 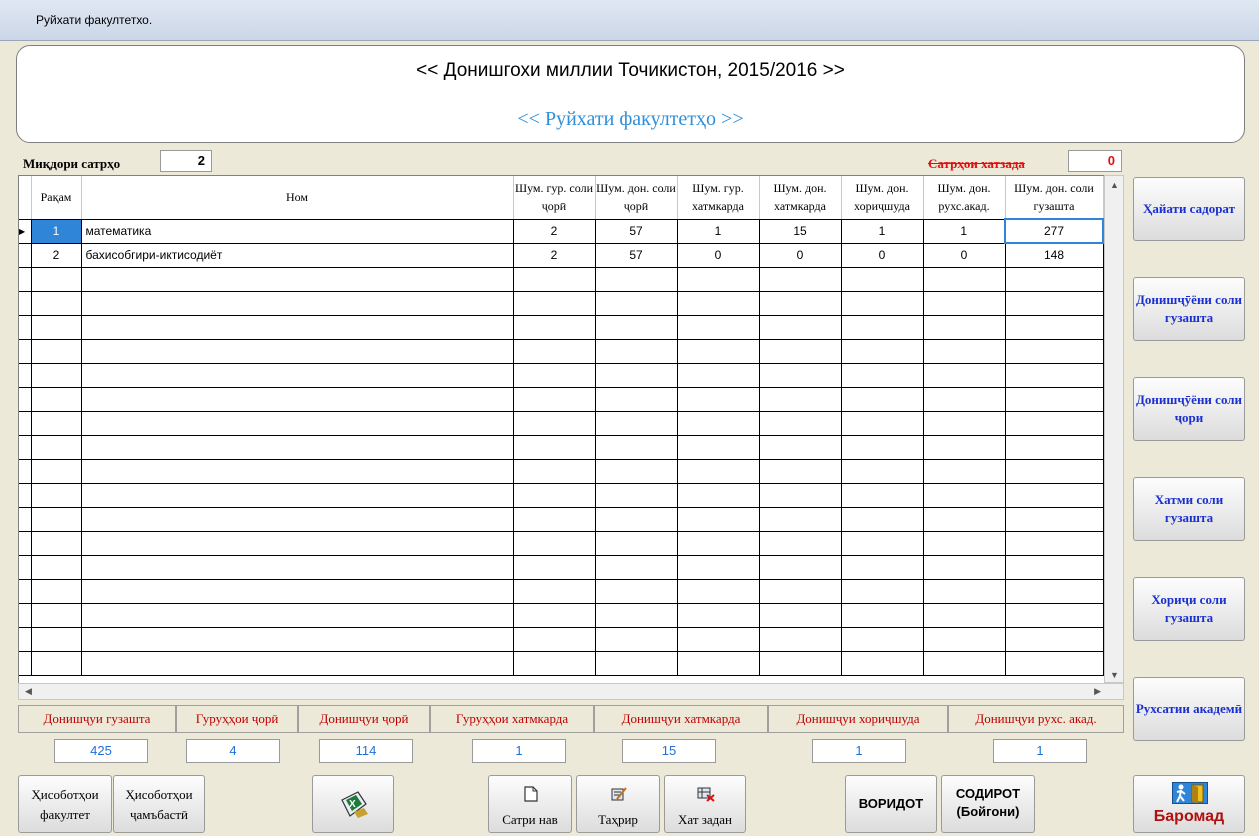 What do you see at coordinates (1189, 709) in the screenshot?
I see `side-button-academic-leave: Рухсатии академӣ` at bounding box center [1189, 709].